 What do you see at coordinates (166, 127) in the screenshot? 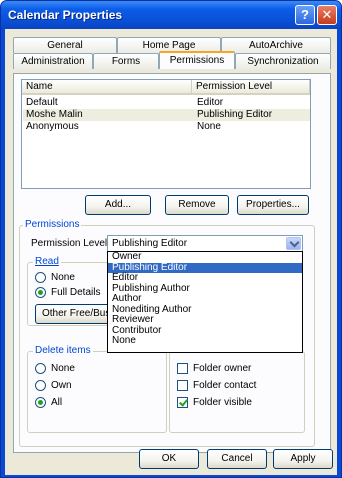
I see `table-row: Anonymous None` at bounding box center [166, 127].